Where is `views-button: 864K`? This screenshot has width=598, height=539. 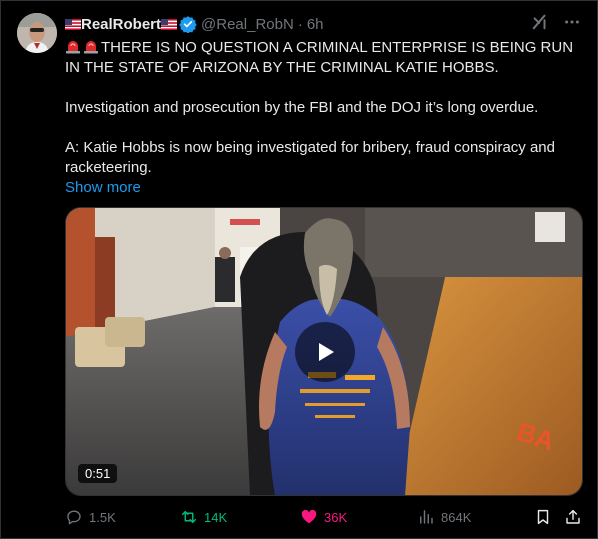
views-button: 864K is located at coordinates (444, 517).